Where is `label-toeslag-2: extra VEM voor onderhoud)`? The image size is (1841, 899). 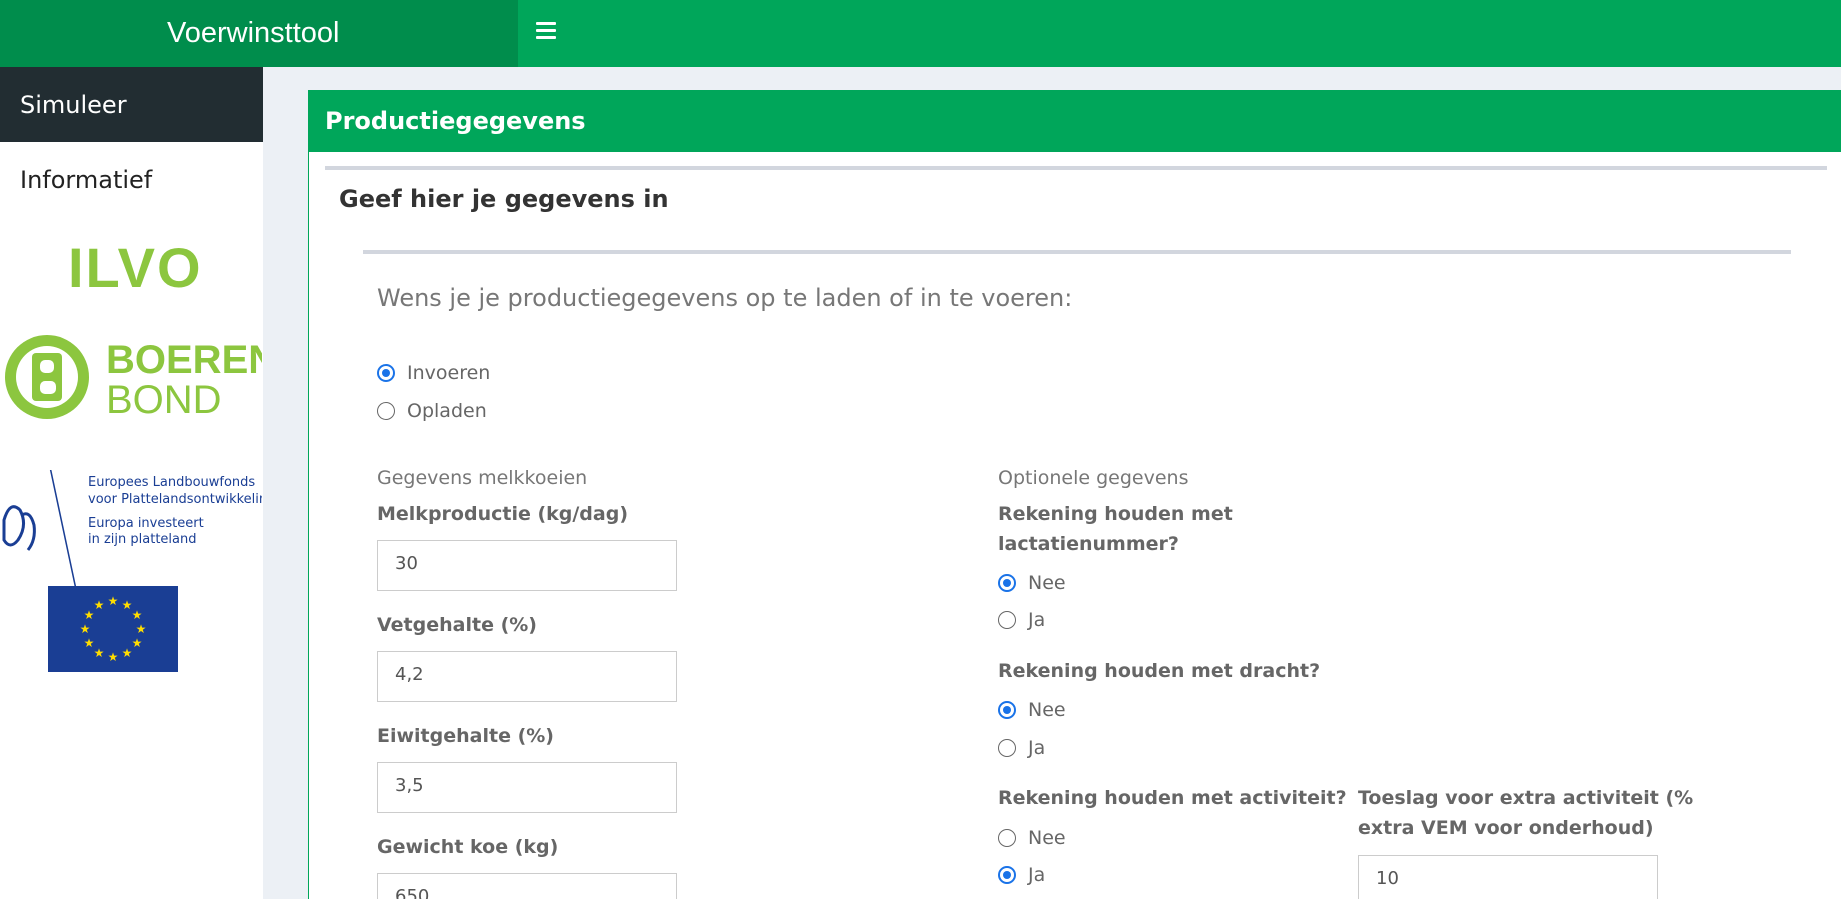 label-toeslag-2: extra VEM voor onderhoud) is located at coordinates (1506, 828).